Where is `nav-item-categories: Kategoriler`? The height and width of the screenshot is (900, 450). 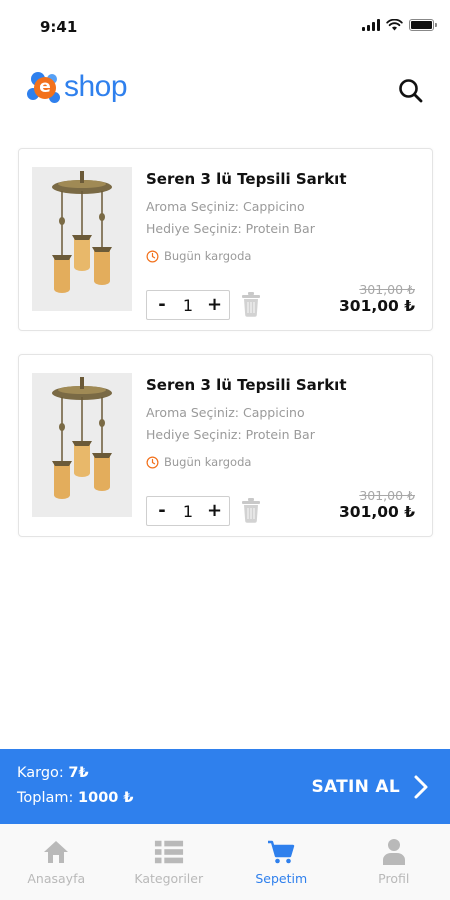 nav-item-categories: Kategoriler is located at coordinates (169, 862).